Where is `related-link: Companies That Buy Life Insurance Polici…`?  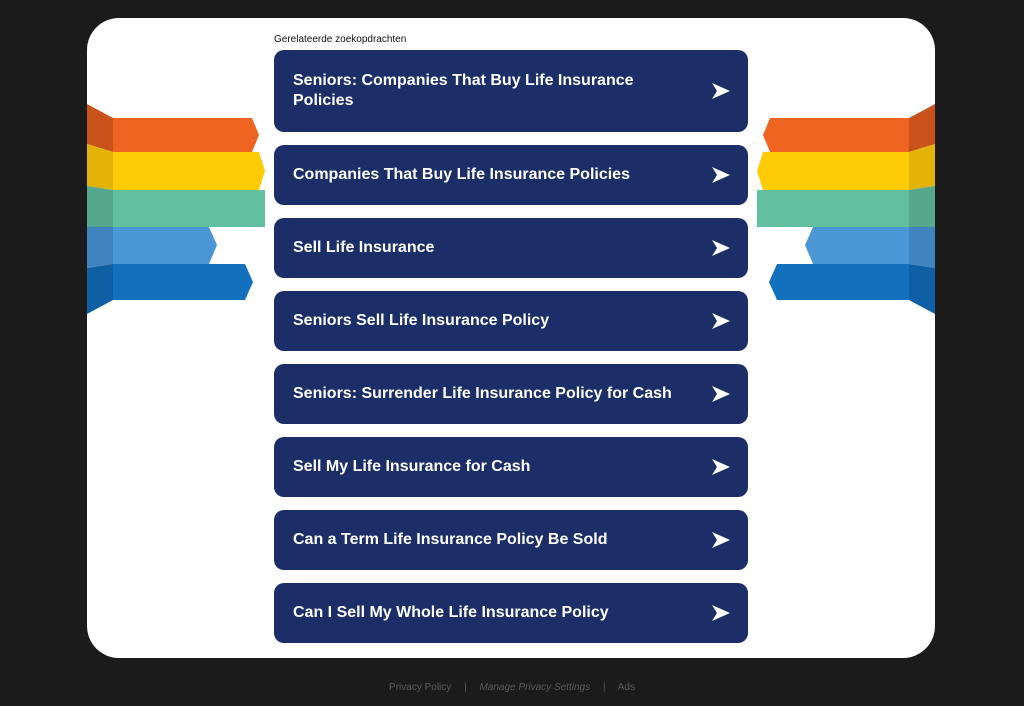
related-link: Companies That Buy Life Insurance Polici… is located at coordinates (511, 175).